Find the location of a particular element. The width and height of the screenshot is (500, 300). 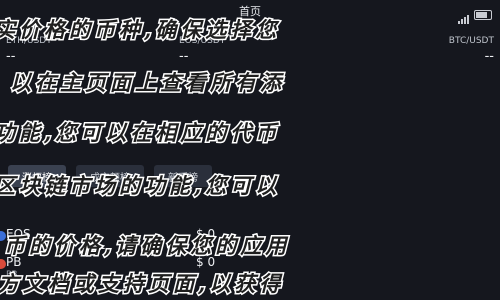

overlay-text-line: 实价格的币种,确保选择您 is located at coordinates (140, 30).